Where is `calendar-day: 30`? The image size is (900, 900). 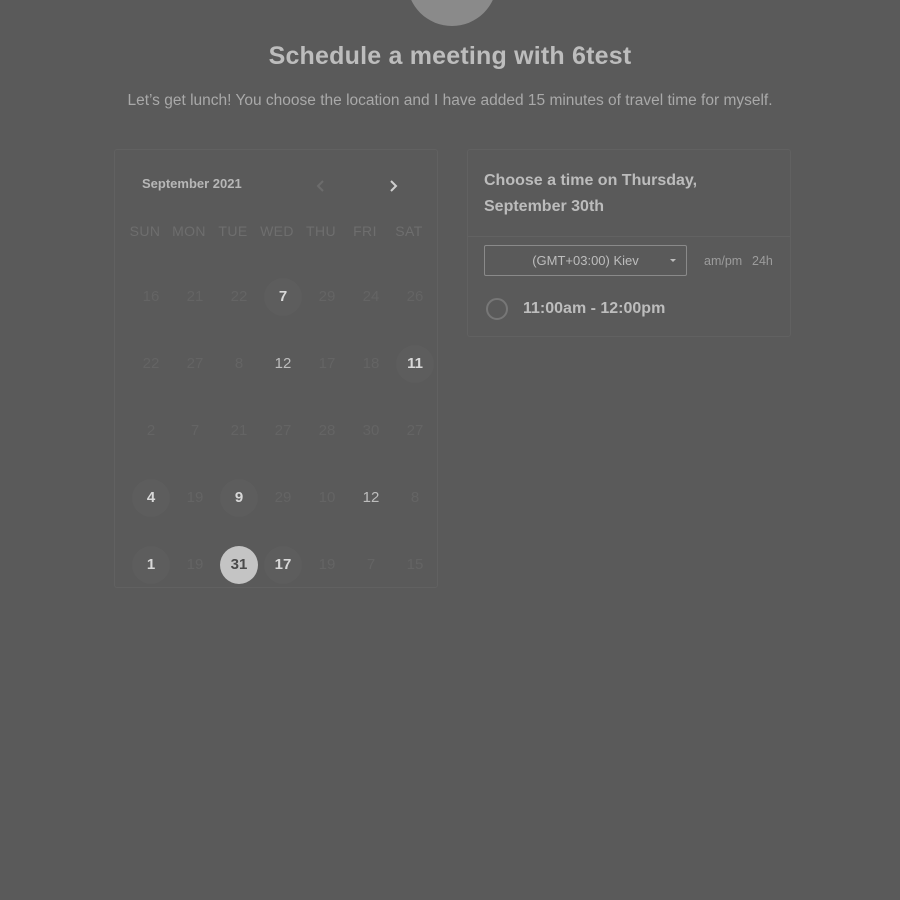 calendar-day: 30 is located at coordinates (371, 430).